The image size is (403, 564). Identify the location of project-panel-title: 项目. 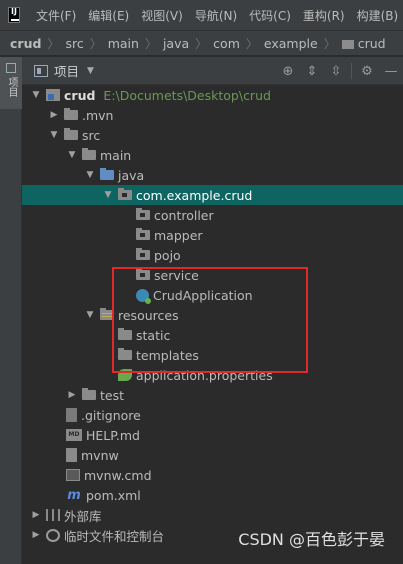
(66, 70).